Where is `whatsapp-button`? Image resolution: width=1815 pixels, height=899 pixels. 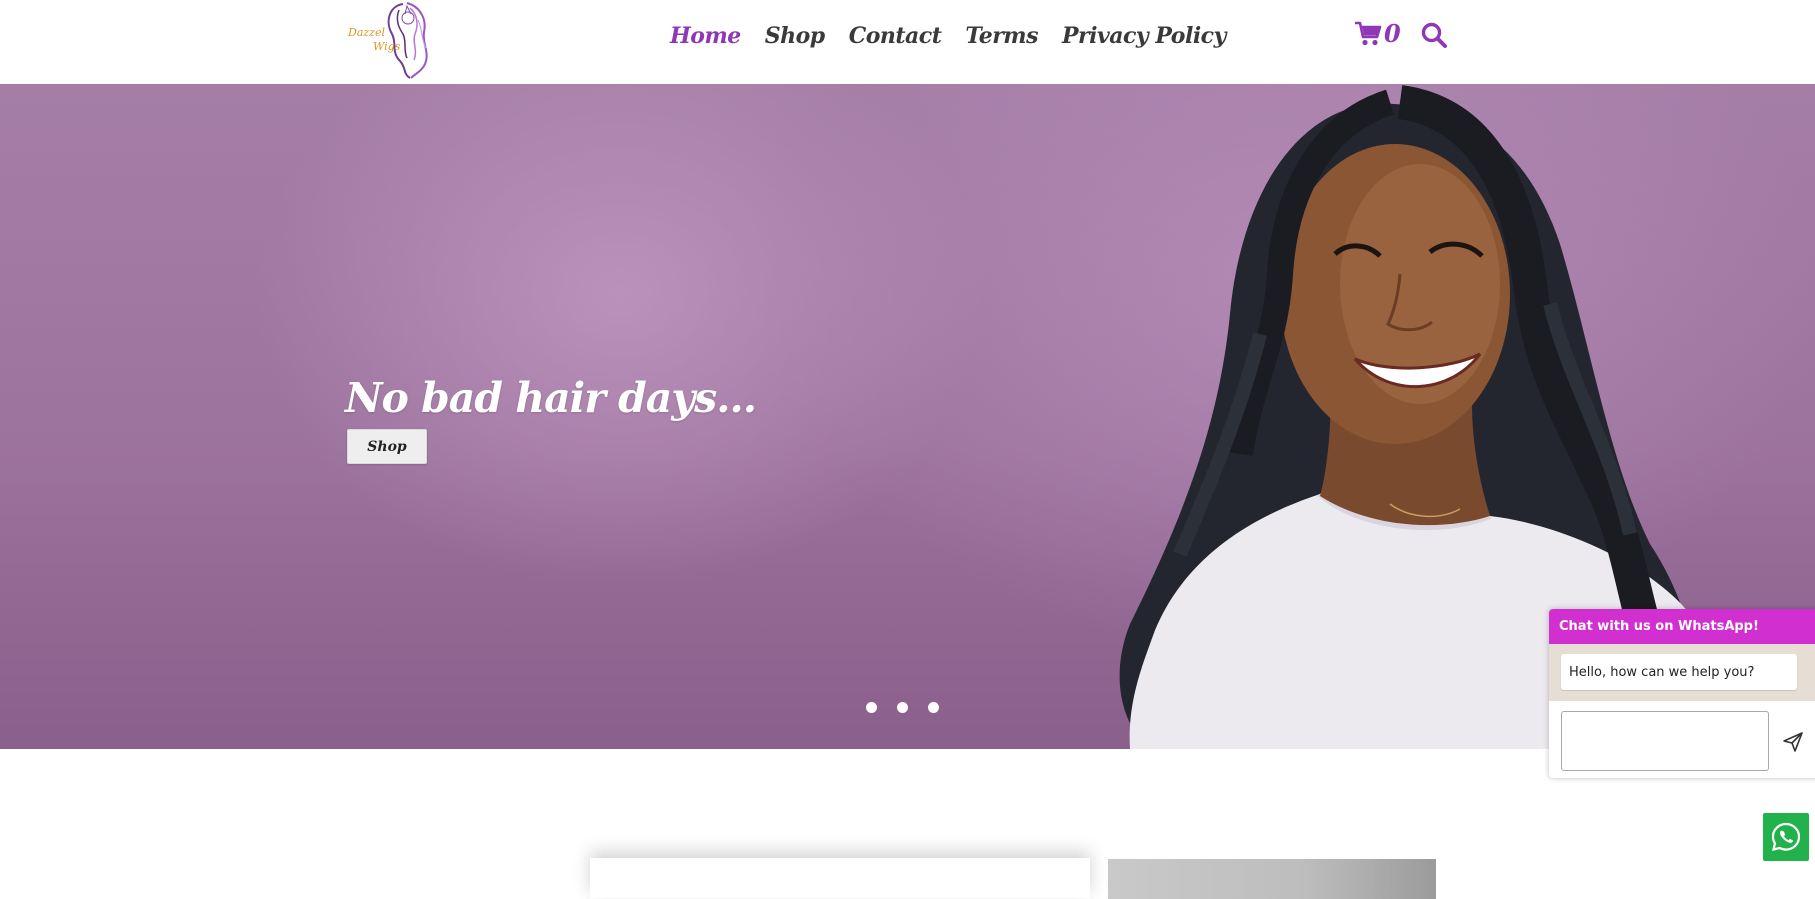
whatsapp-button is located at coordinates (1786, 837).